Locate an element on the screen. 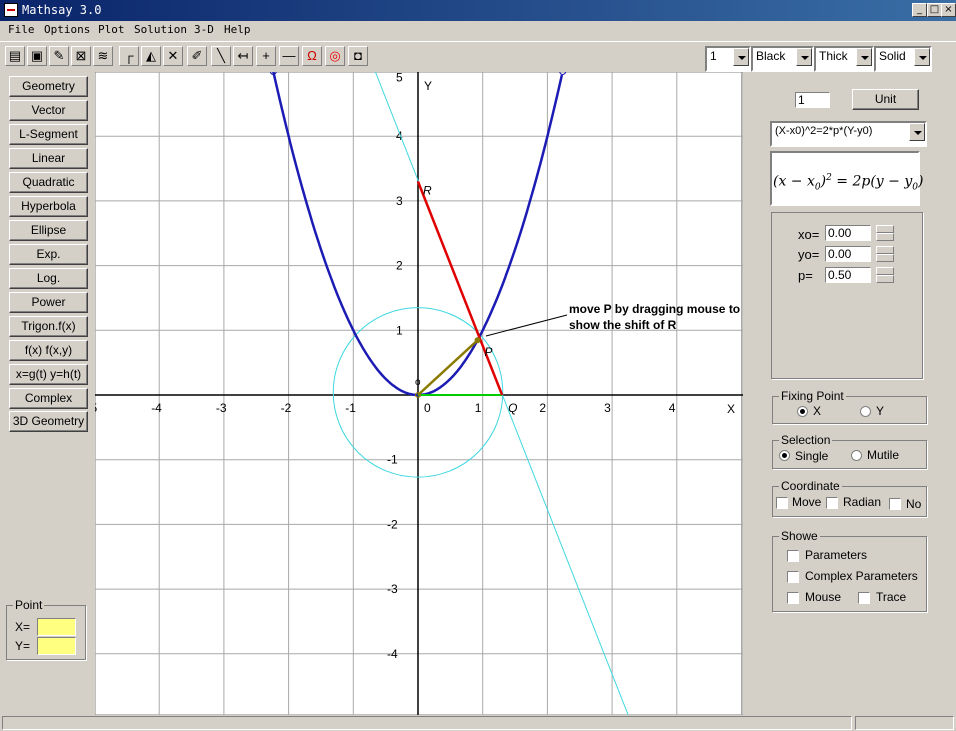 The image size is (956, 731). point-y-field is located at coordinates (56, 646).